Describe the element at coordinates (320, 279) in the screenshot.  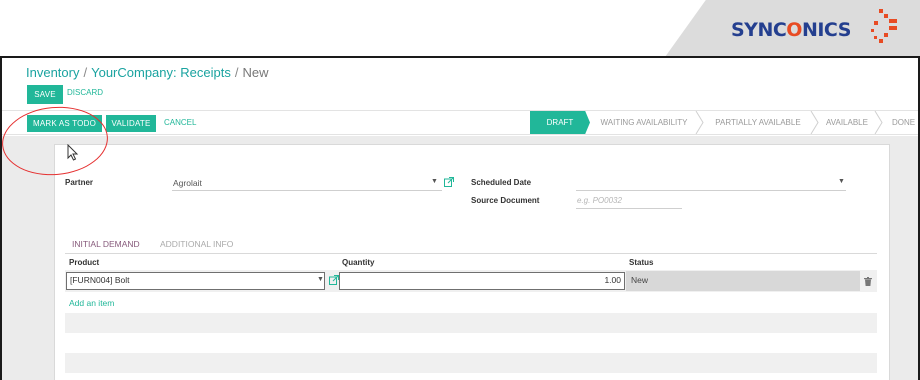
I see `product-dropdown-caret-icon: ▼` at that location.